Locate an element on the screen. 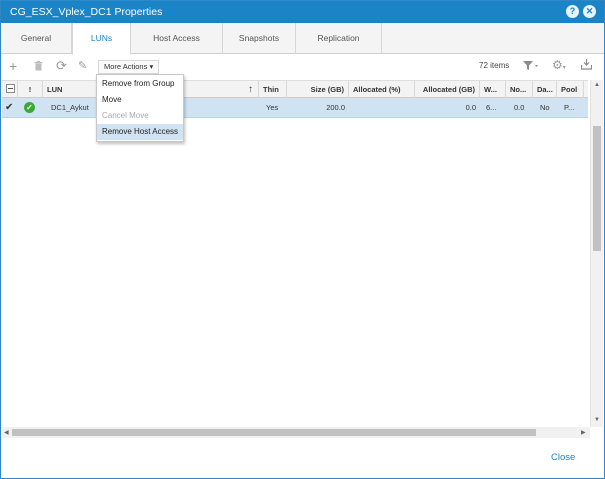  tab-snapshots: Snapshots is located at coordinates (259, 38).